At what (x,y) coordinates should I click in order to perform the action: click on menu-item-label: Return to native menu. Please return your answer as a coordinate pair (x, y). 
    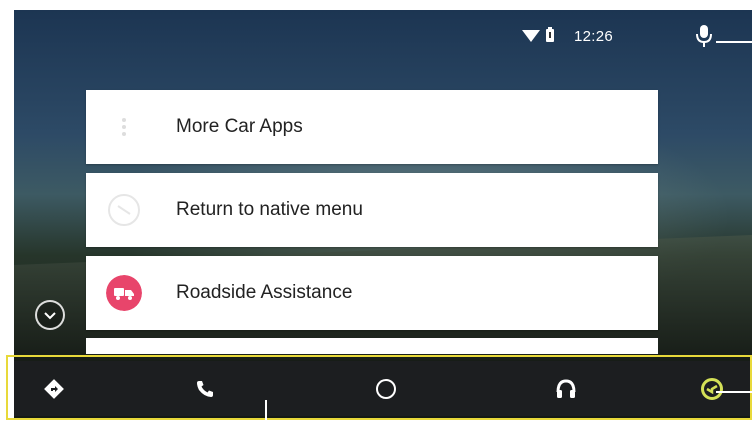
    Looking at the image, I should click on (269, 209).